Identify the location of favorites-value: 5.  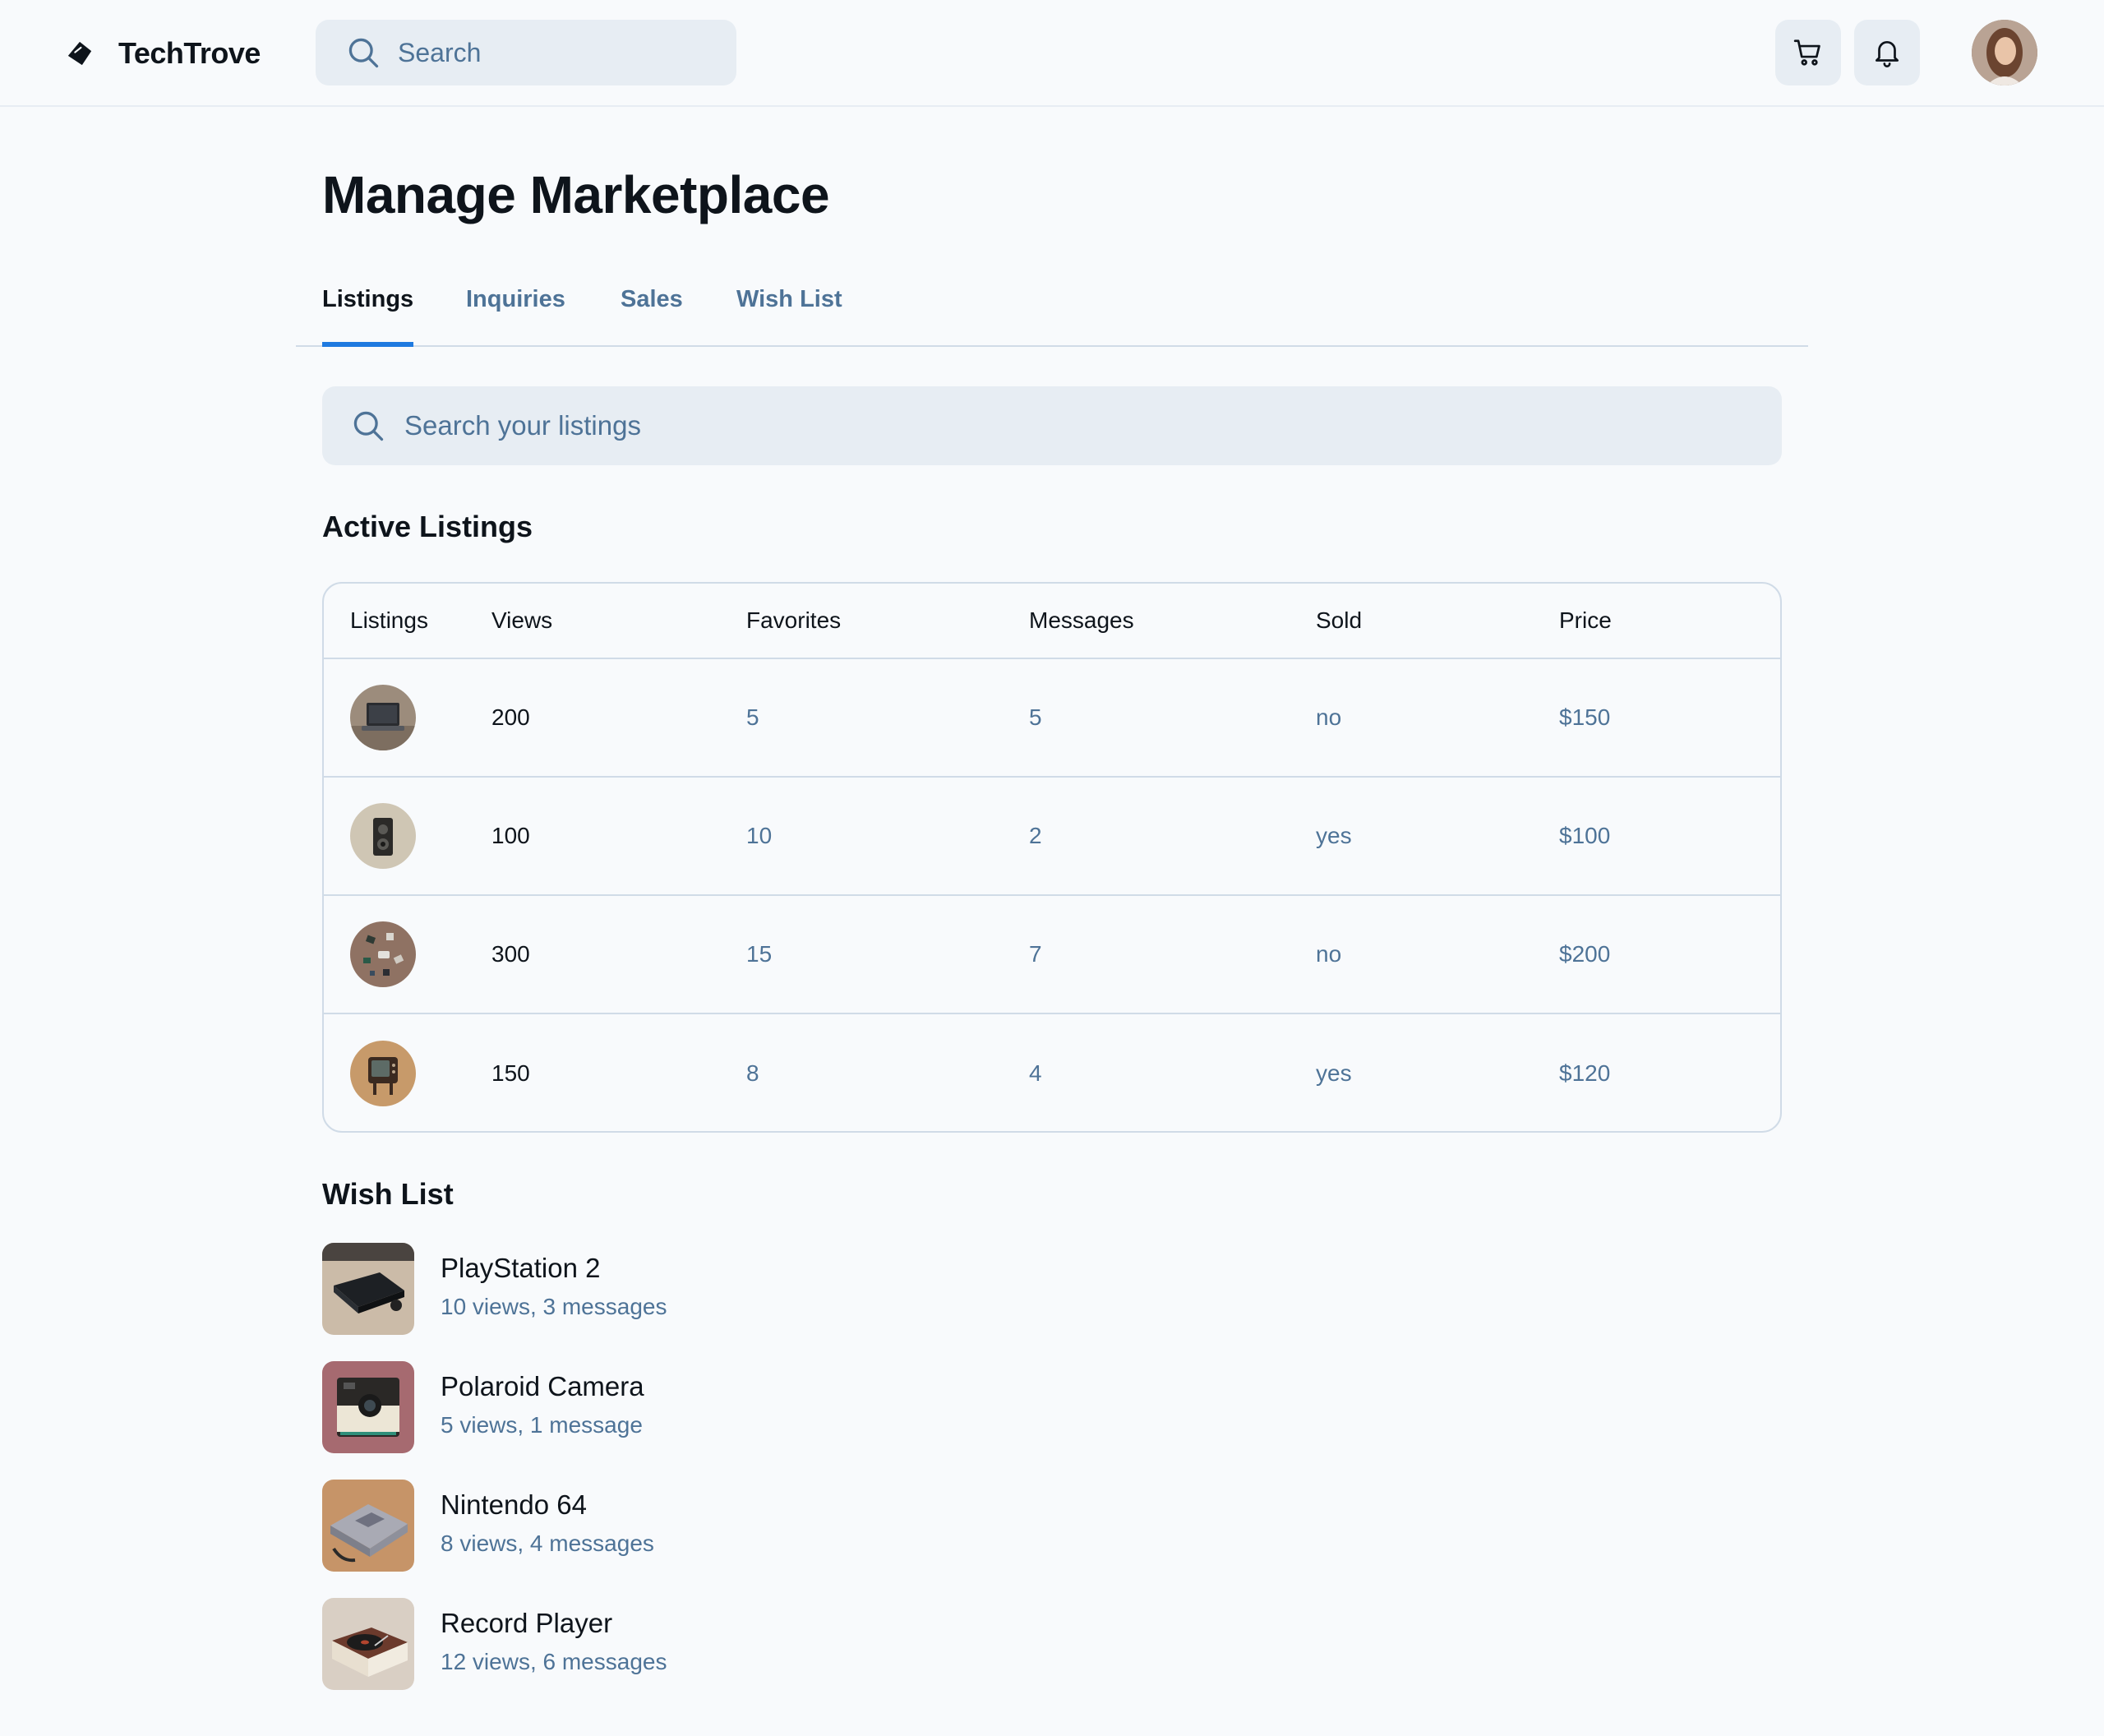
(752, 717).